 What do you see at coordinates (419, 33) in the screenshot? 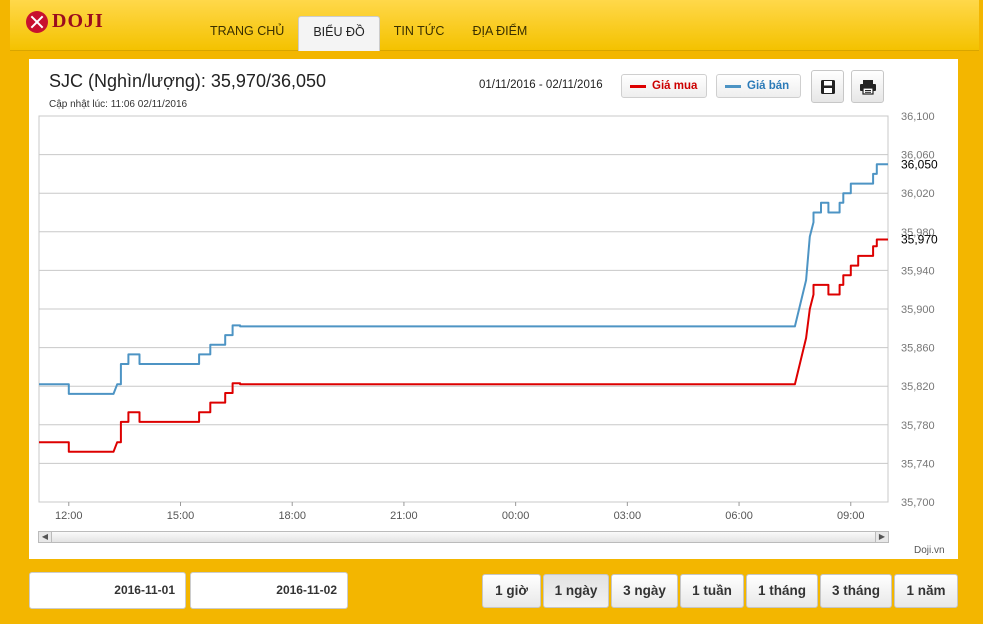
I see `nav-news: TIN TỨC` at bounding box center [419, 33].